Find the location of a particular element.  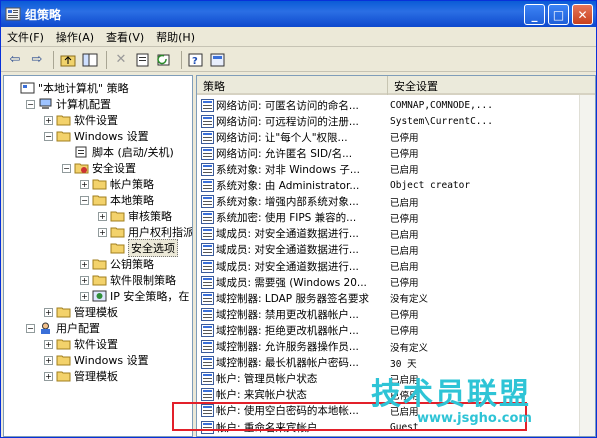

table-row: 系统对象: 增强内部系统对象... 已启用 is located at coordinates (396, 202).